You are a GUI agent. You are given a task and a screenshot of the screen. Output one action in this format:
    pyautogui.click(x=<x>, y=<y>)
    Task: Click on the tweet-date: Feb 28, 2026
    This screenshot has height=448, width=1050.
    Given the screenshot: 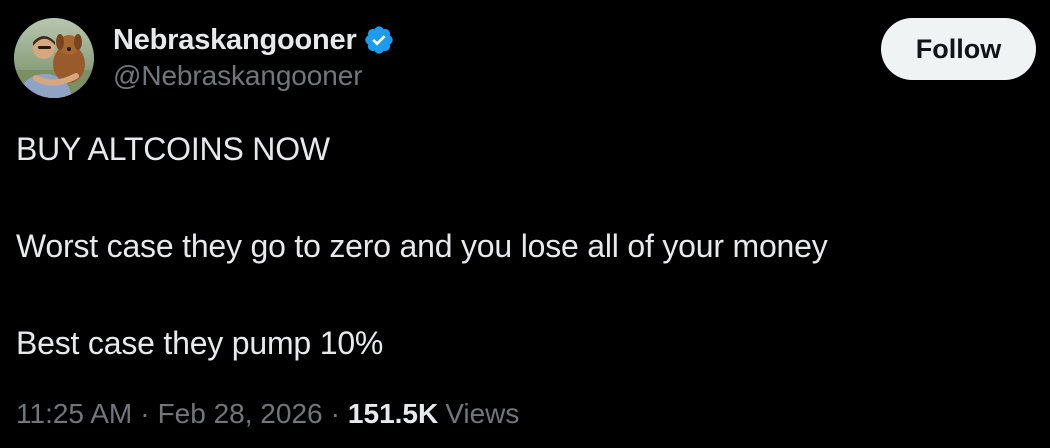 What is the action you would take?
    pyautogui.click(x=240, y=414)
    